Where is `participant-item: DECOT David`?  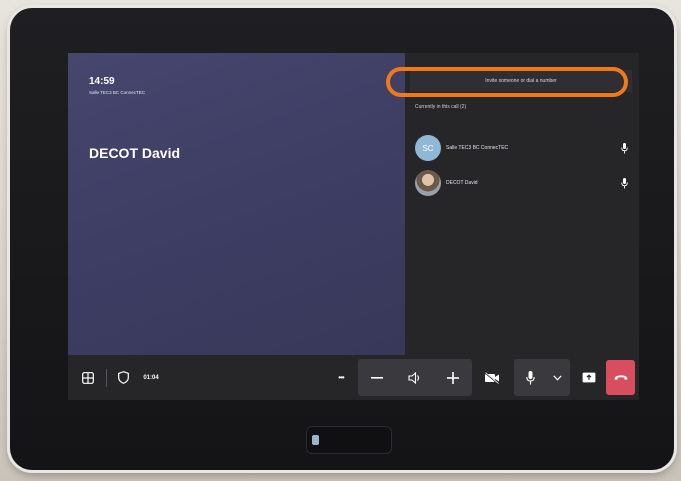
participant-item: DECOT David is located at coordinates (522, 183).